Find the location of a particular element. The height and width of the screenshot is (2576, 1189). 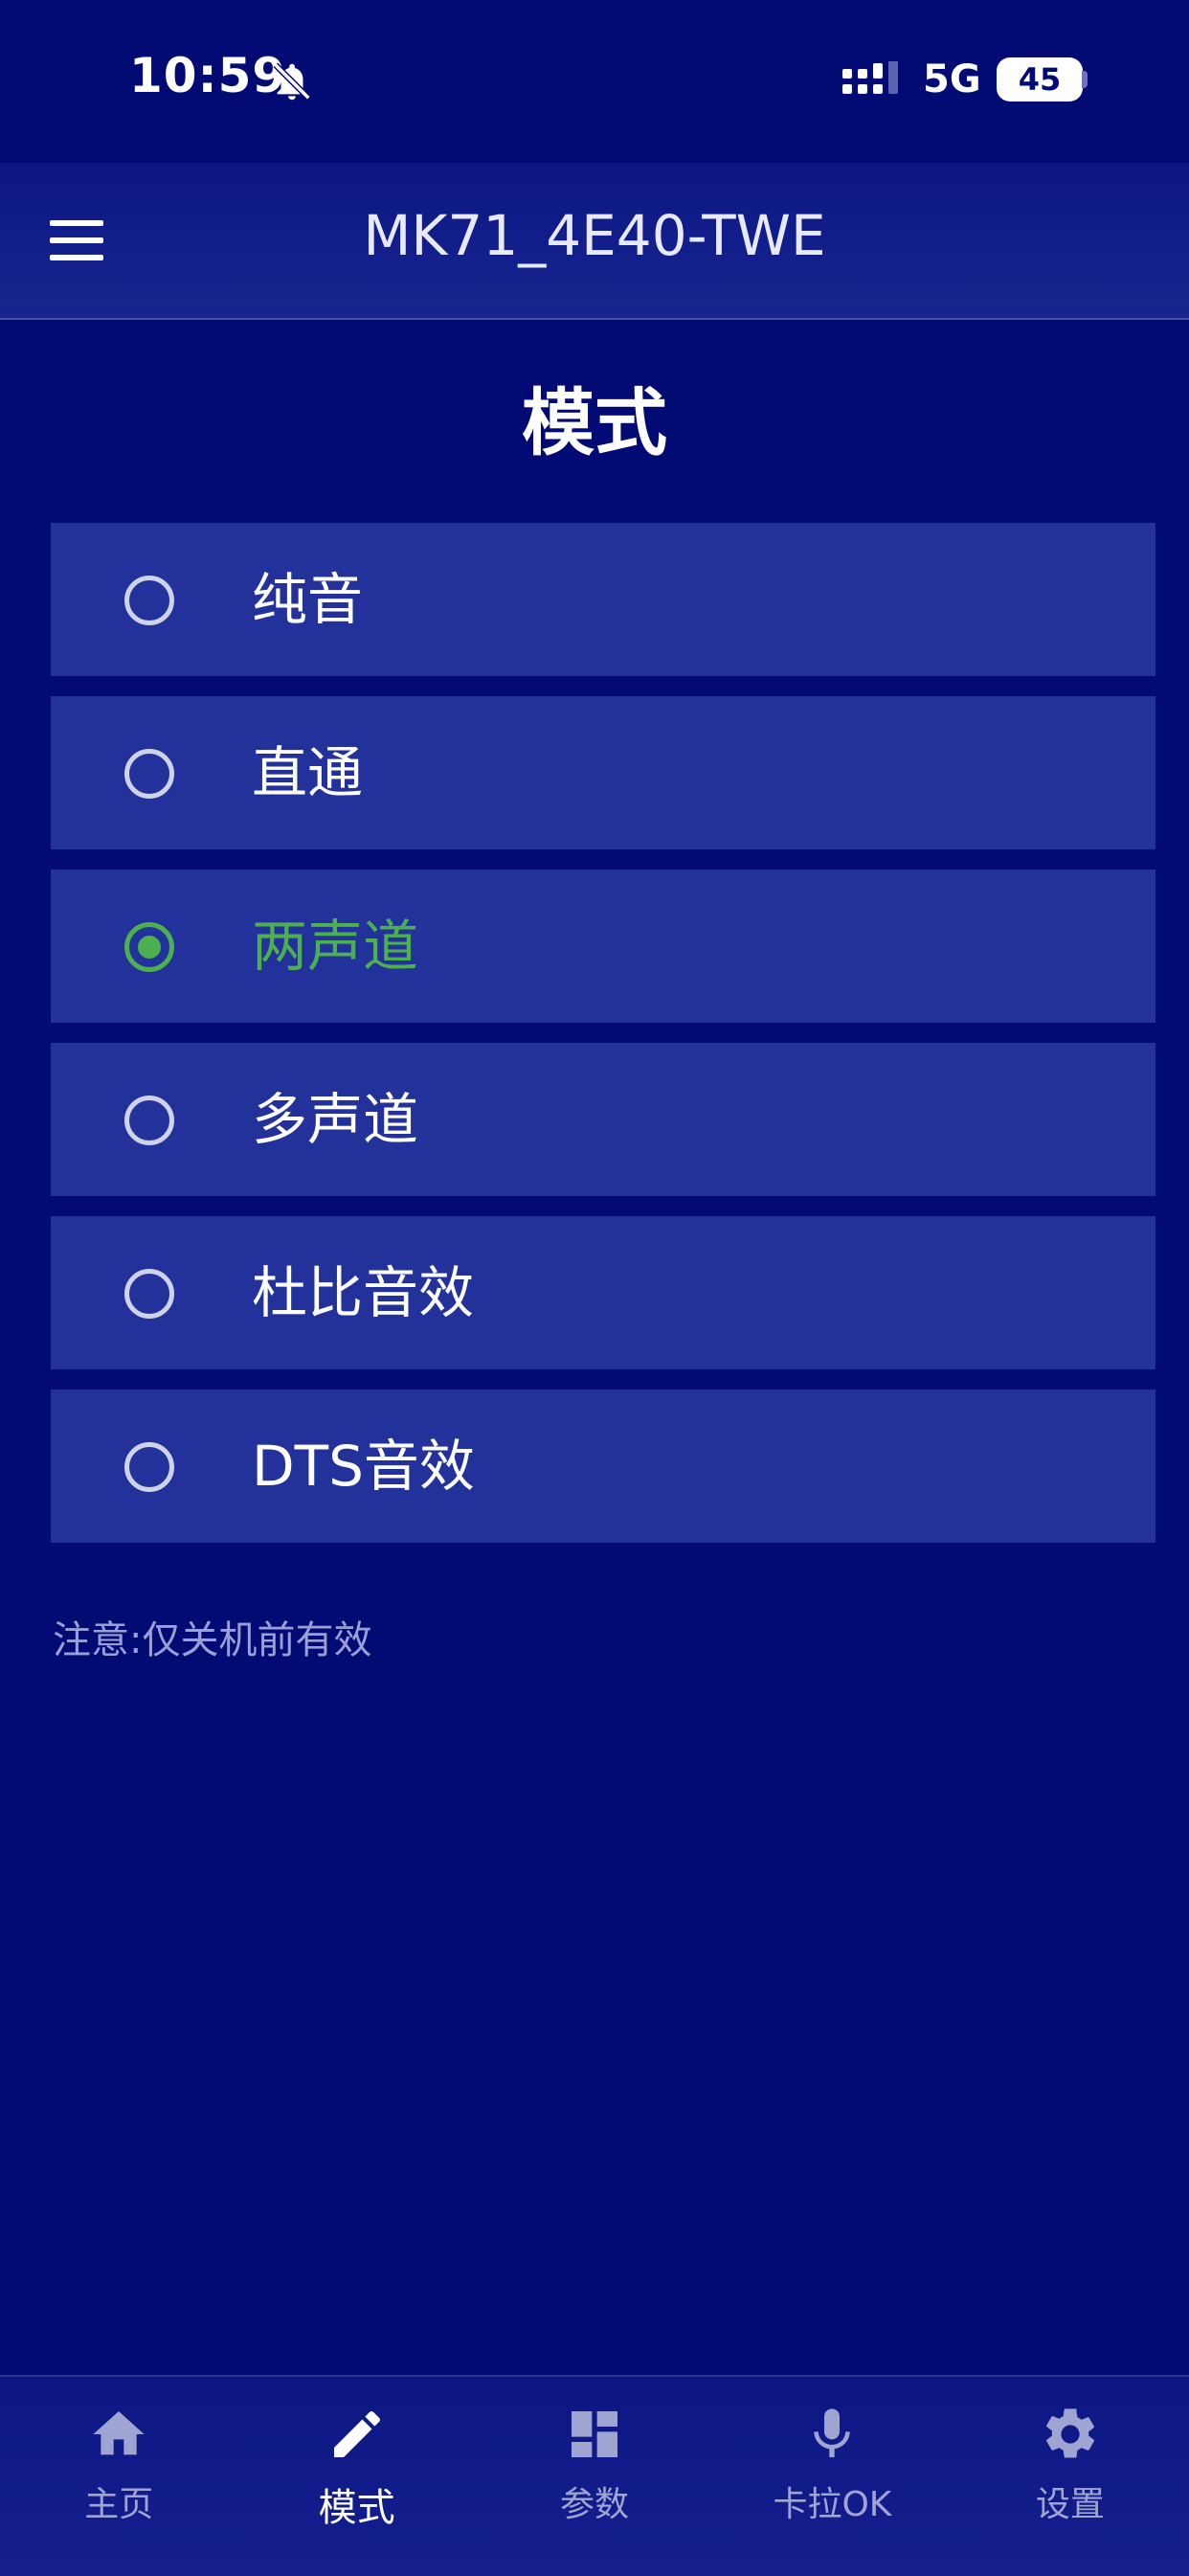

pencil-icon is located at coordinates (356, 2433).